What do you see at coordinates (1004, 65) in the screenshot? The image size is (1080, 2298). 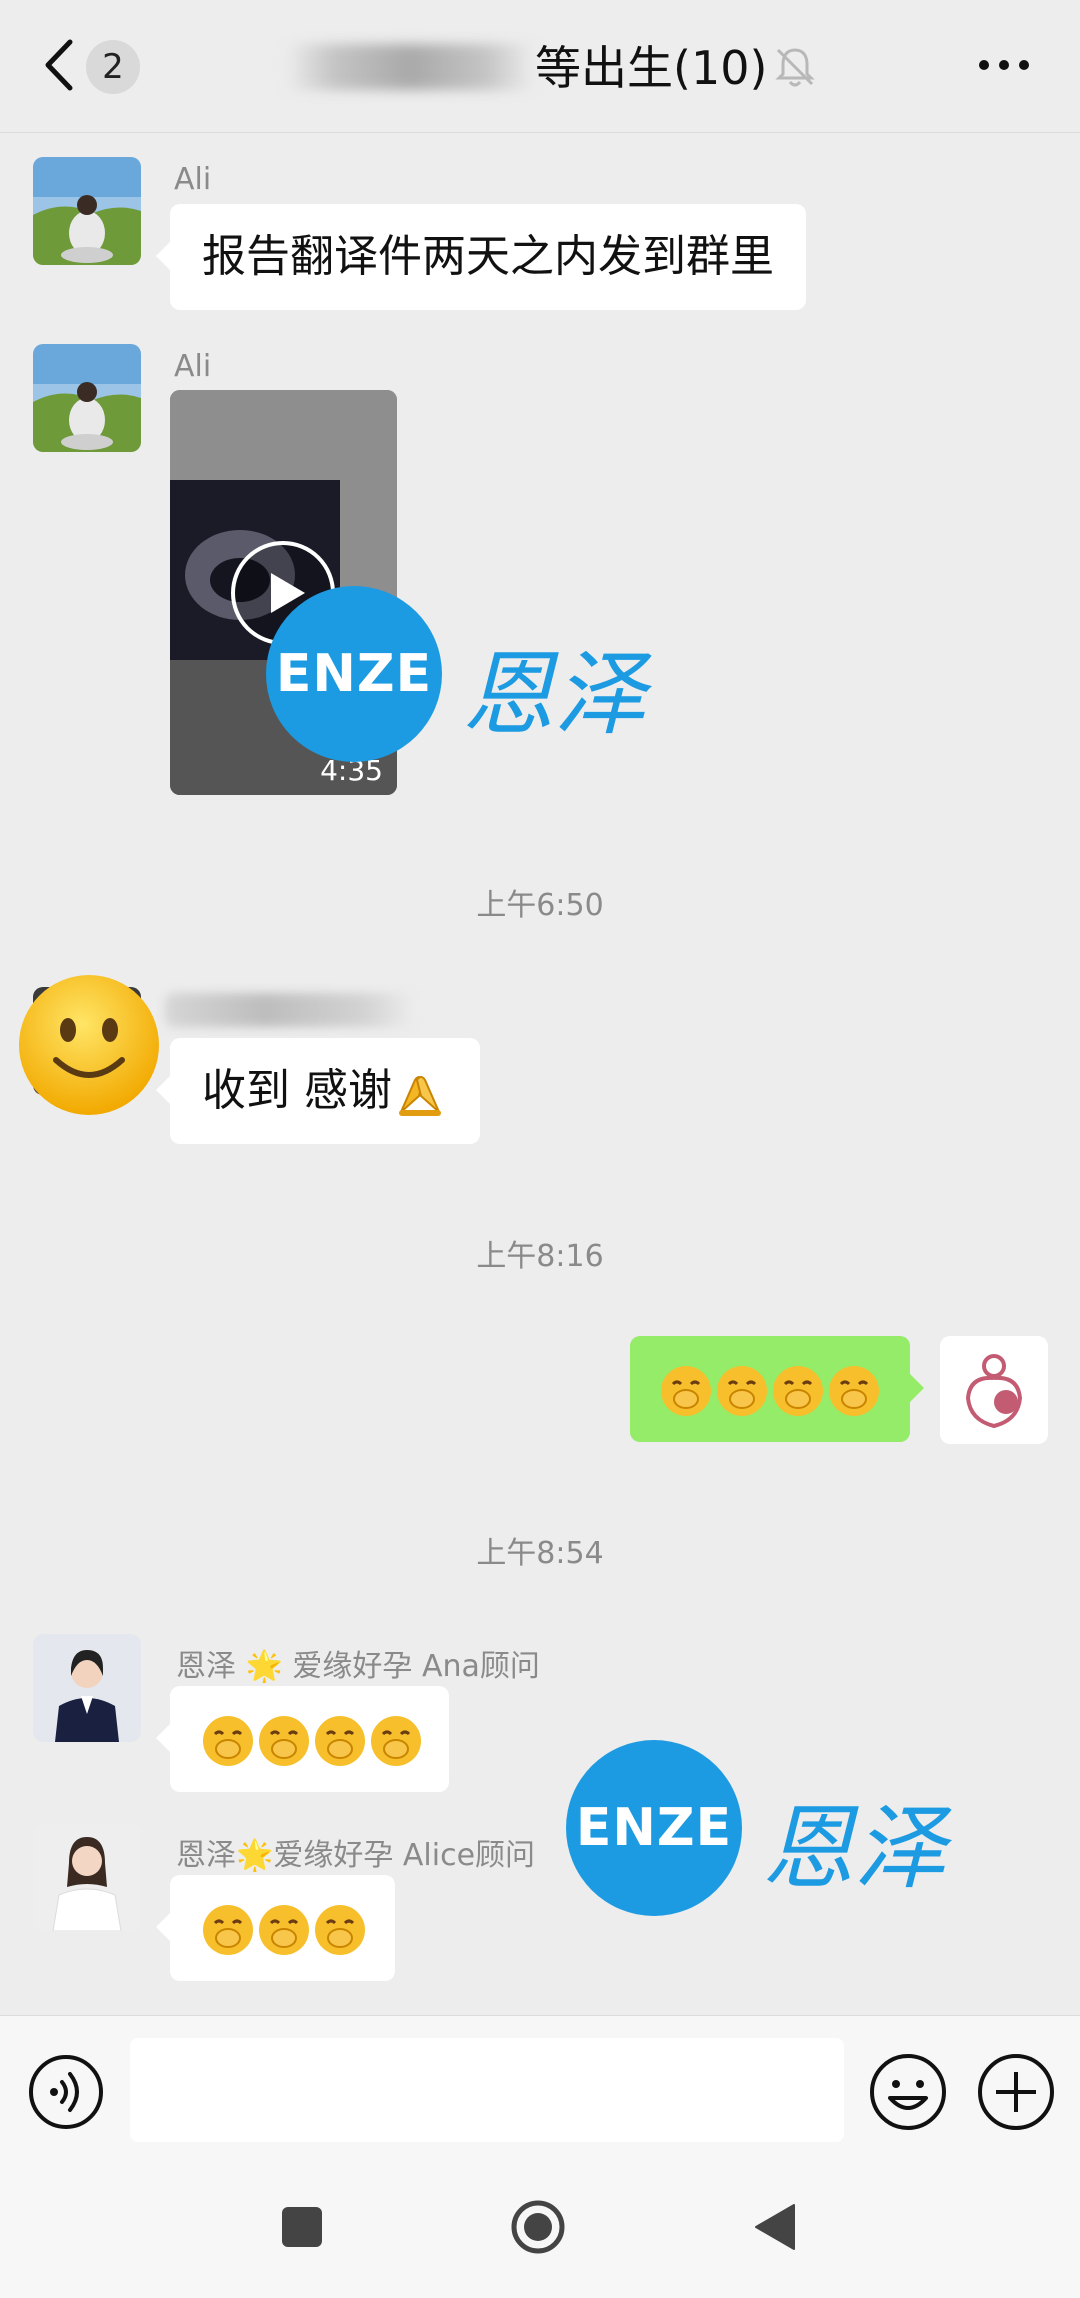 I see `more-dots-icon` at bounding box center [1004, 65].